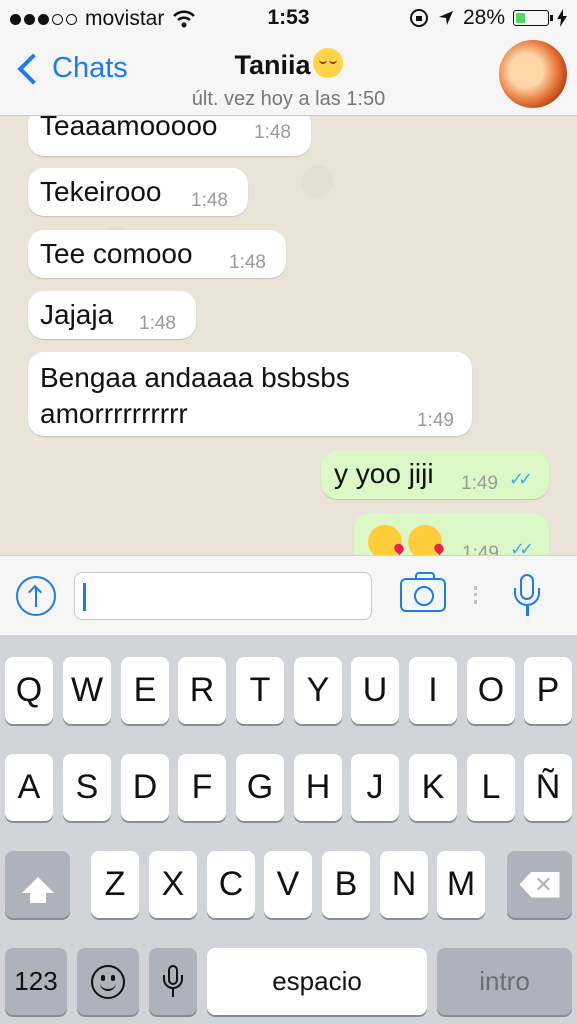 The height and width of the screenshot is (1024, 577). What do you see at coordinates (84, 597) in the screenshot?
I see `text-caret` at bounding box center [84, 597].